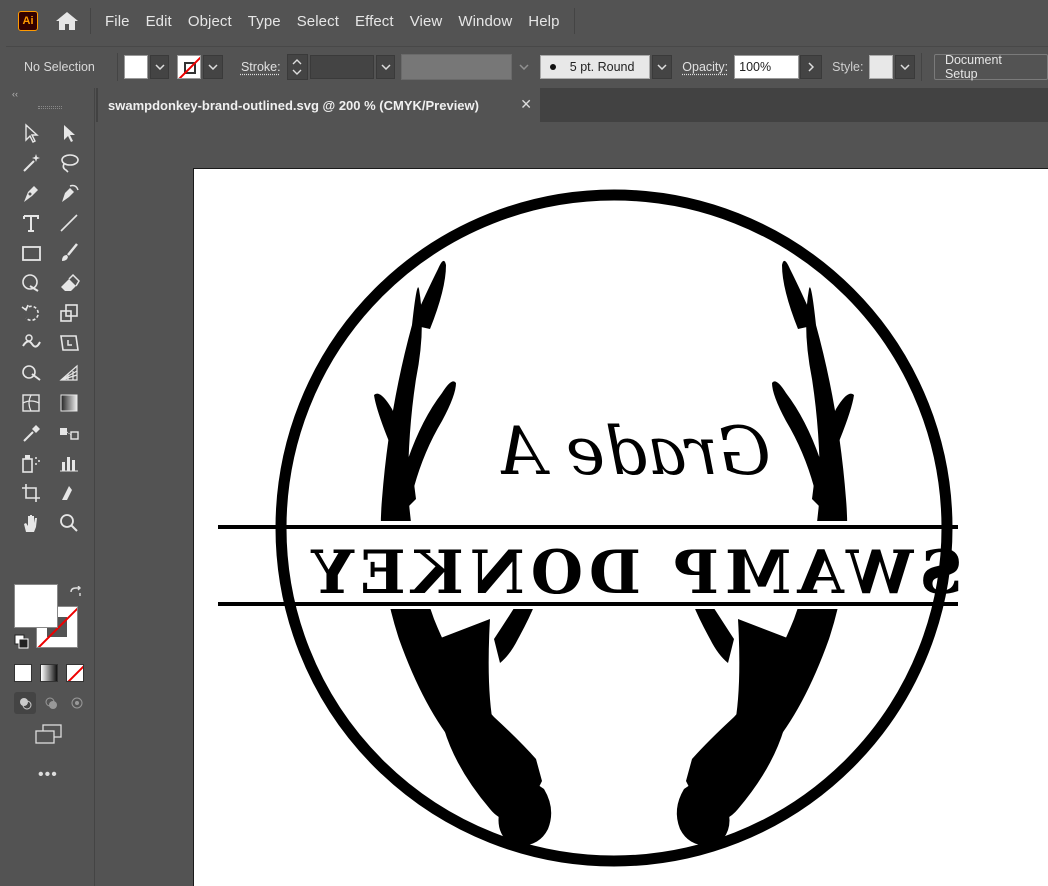  What do you see at coordinates (76, 594) in the screenshot?
I see `swap-fill-stroke-icon` at bounding box center [76, 594].